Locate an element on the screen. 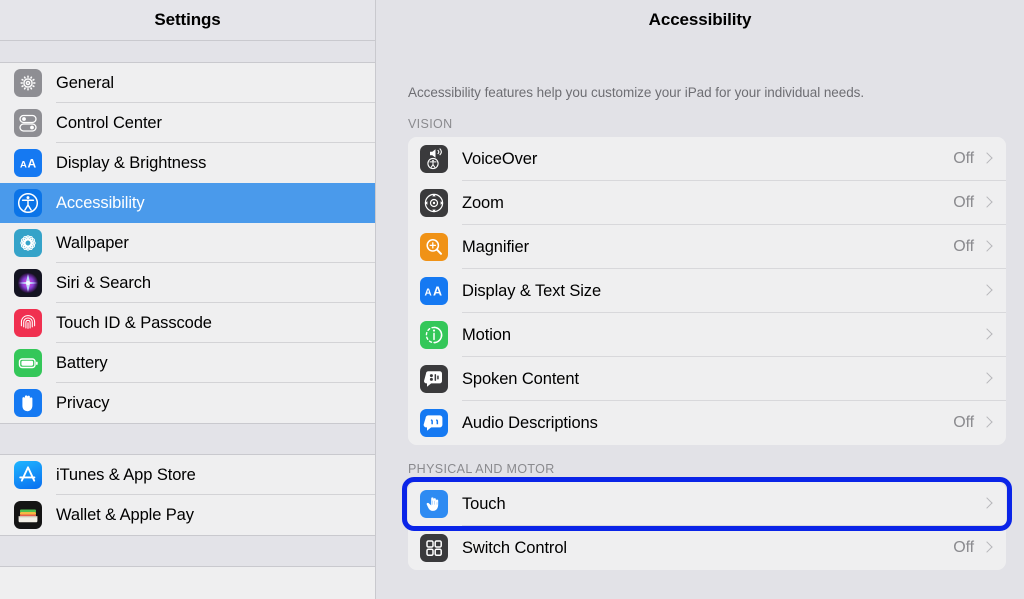 Image resolution: width=1024 pixels, height=599 pixels. page-title: Accessibility is located at coordinates (700, 19).